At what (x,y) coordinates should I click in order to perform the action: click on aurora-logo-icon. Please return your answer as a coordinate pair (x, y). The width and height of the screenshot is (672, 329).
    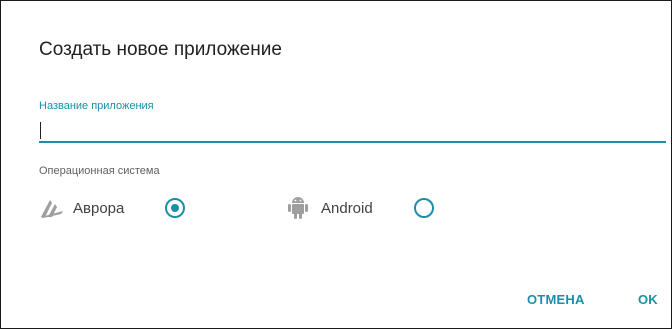
    Looking at the image, I should click on (54, 208).